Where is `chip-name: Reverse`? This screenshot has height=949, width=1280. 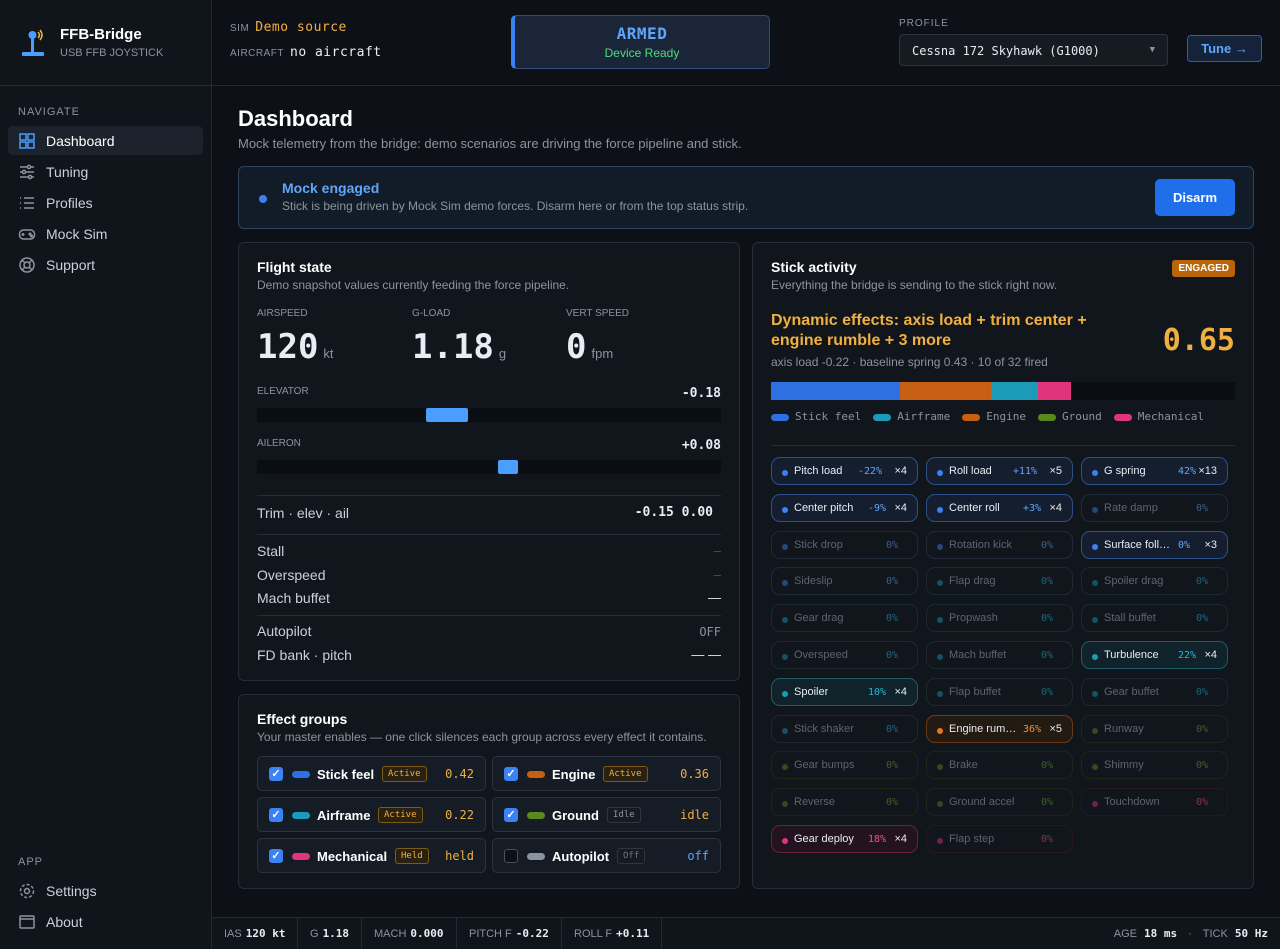
chip-name: Reverse is located at coordinates (814, 802).